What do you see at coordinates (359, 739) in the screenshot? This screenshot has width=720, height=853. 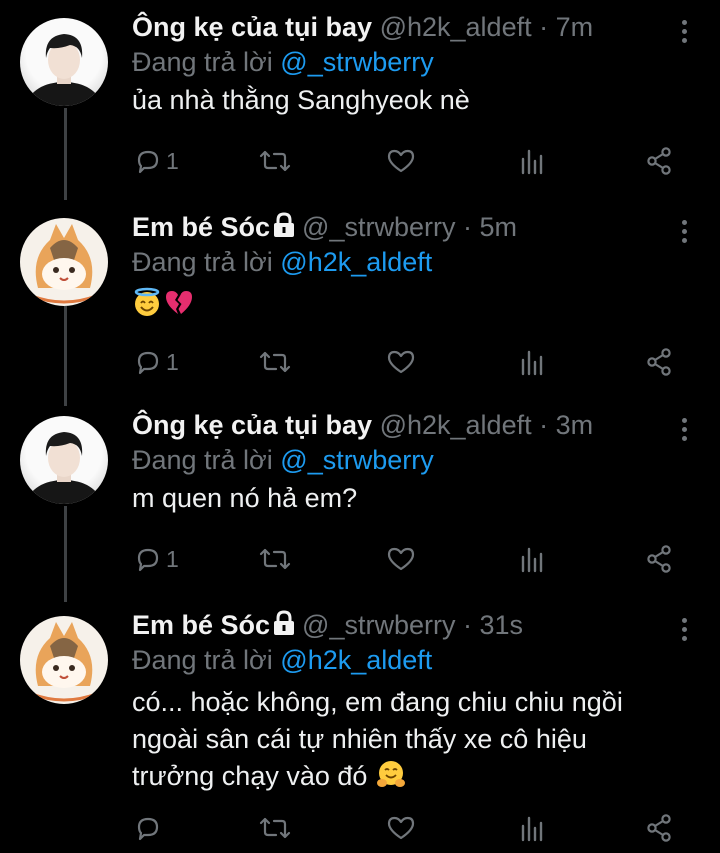 I see `tweet-text-line: ngoài sân cái tự nhiên thấy xe cô hiệu` at bounding box center [359, 739].